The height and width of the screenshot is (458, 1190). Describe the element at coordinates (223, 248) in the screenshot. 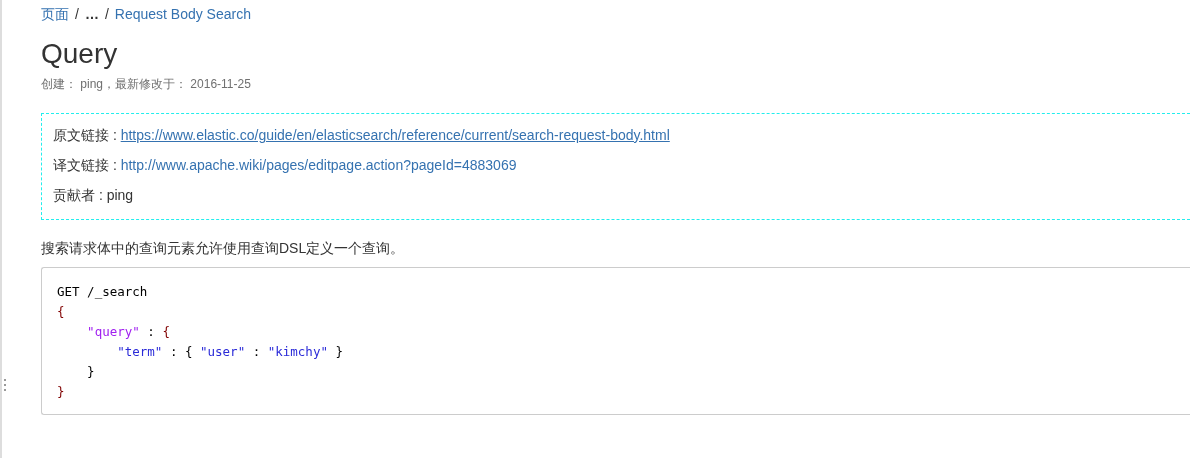

I see `intro-paragraph: 搜索请求体中的查询元素允许使用查询DSL定义一个查询。` at that location.